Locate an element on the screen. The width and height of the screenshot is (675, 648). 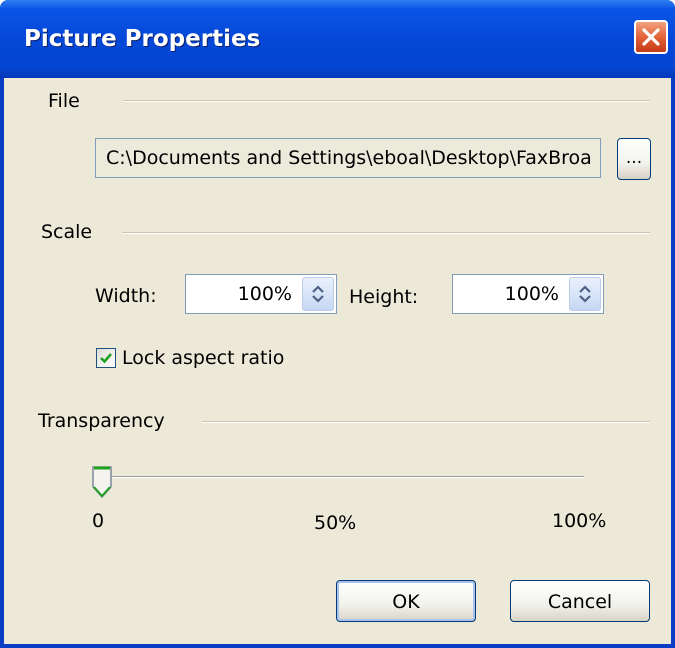
check-icon is located at coordinates (106, 358).